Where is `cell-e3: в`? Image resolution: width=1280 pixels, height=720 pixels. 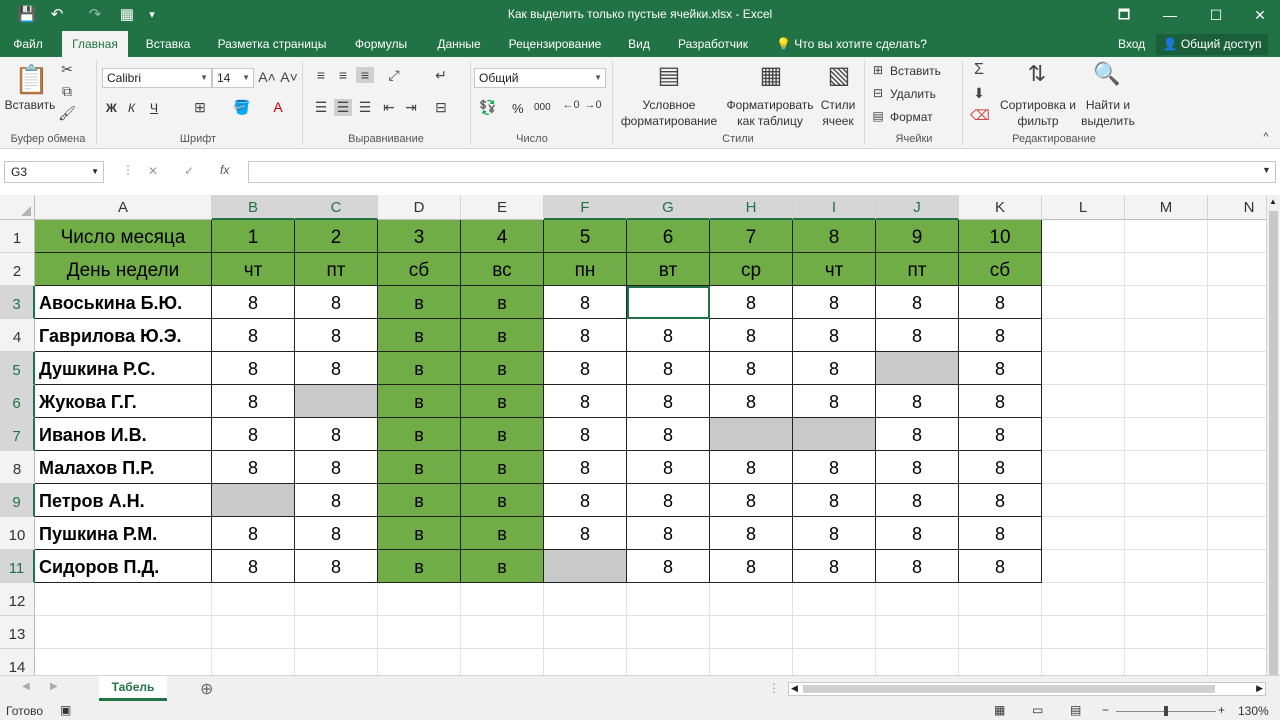
cell-e3: в is located at coordinates (502, 302).